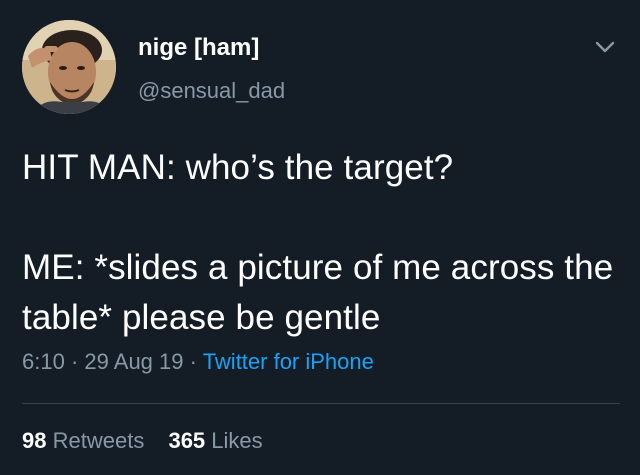 This screenshot has height=475, width=640. Describe the element at coordinates (151, 441) in the screenshot. I see `tweet-stats: 98 Retweets 365 Likes` at that location.